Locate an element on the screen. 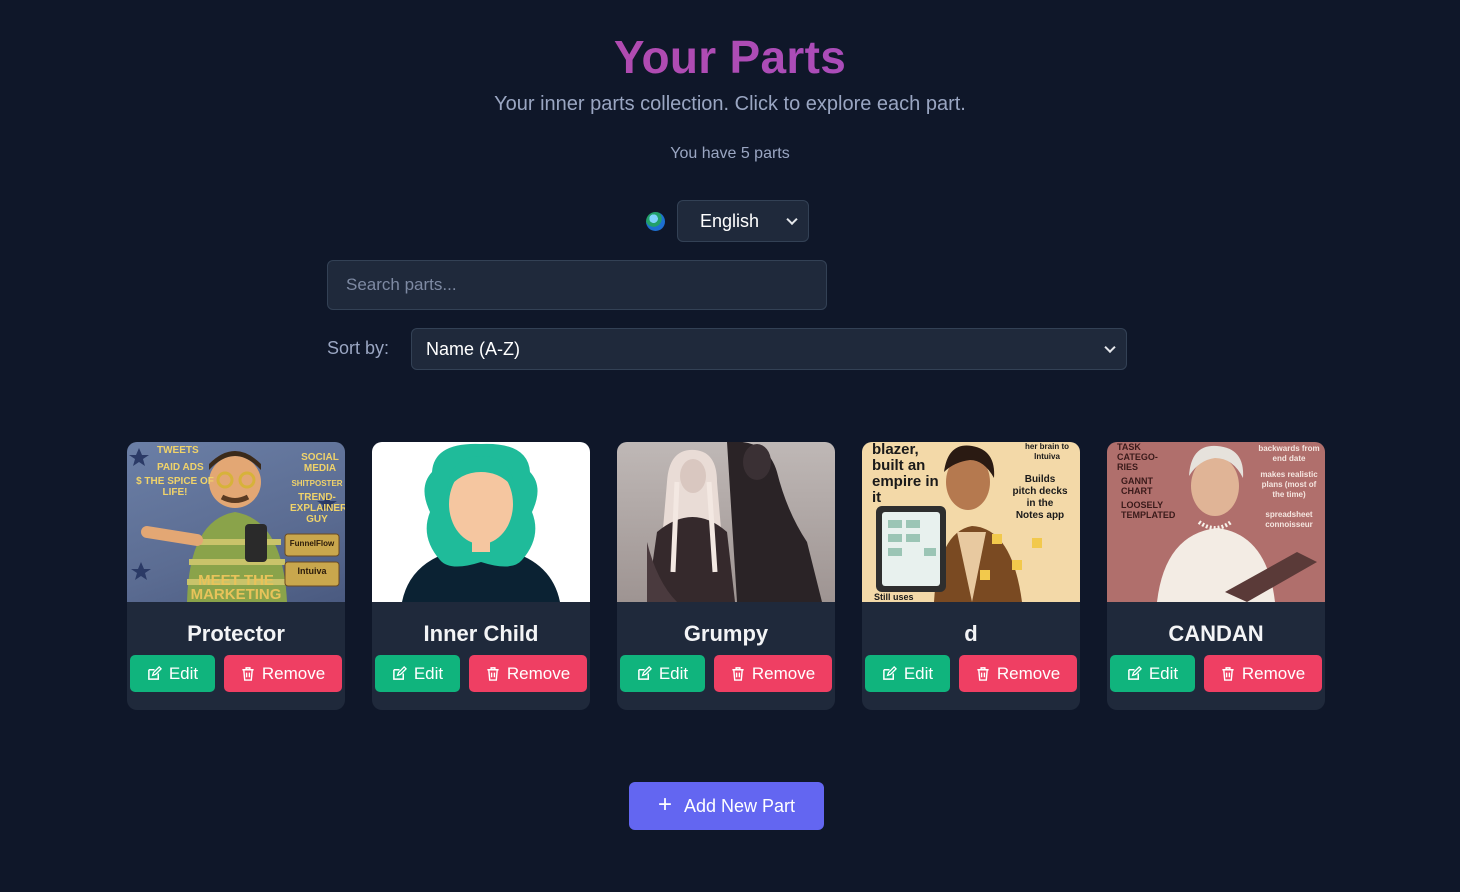 The height and width of the screenshot is (892, 1460). language-select: English is located at coordinates (743, 221).